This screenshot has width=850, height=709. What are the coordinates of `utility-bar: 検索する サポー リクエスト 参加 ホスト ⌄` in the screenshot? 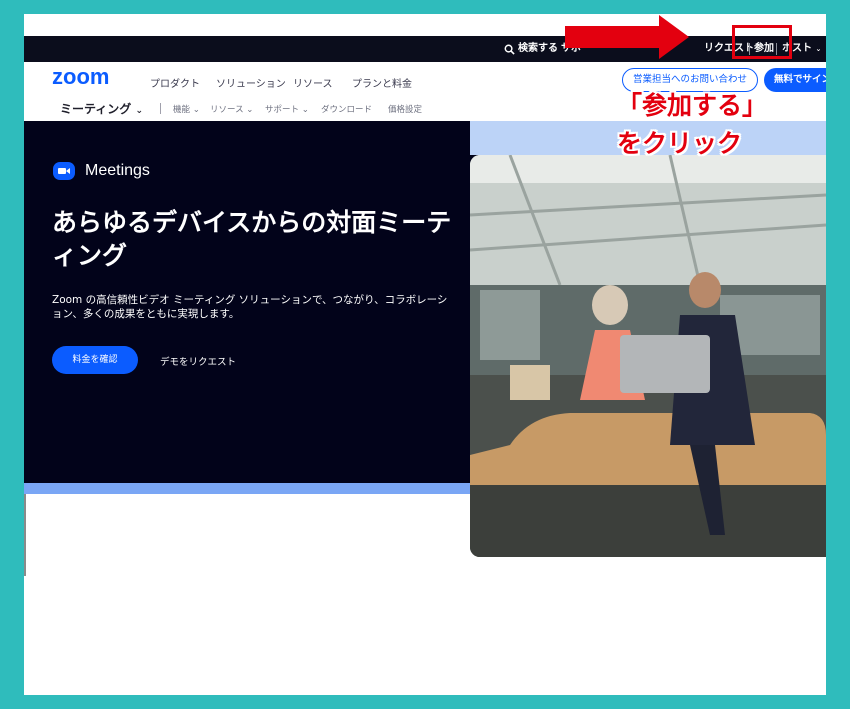 It's located at (425, 49).